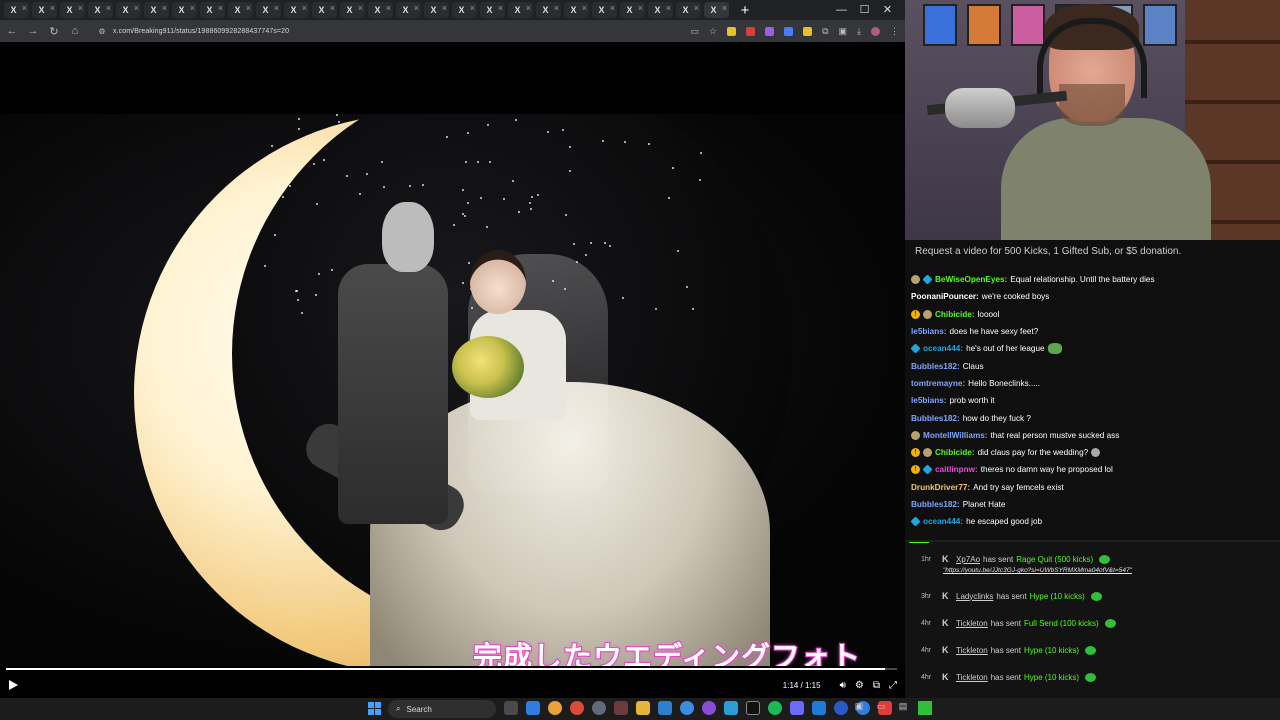 This screenshot has width=1280, height=720. I want to click on chat-username: PoonaniPouncer:, so click(945, 296).